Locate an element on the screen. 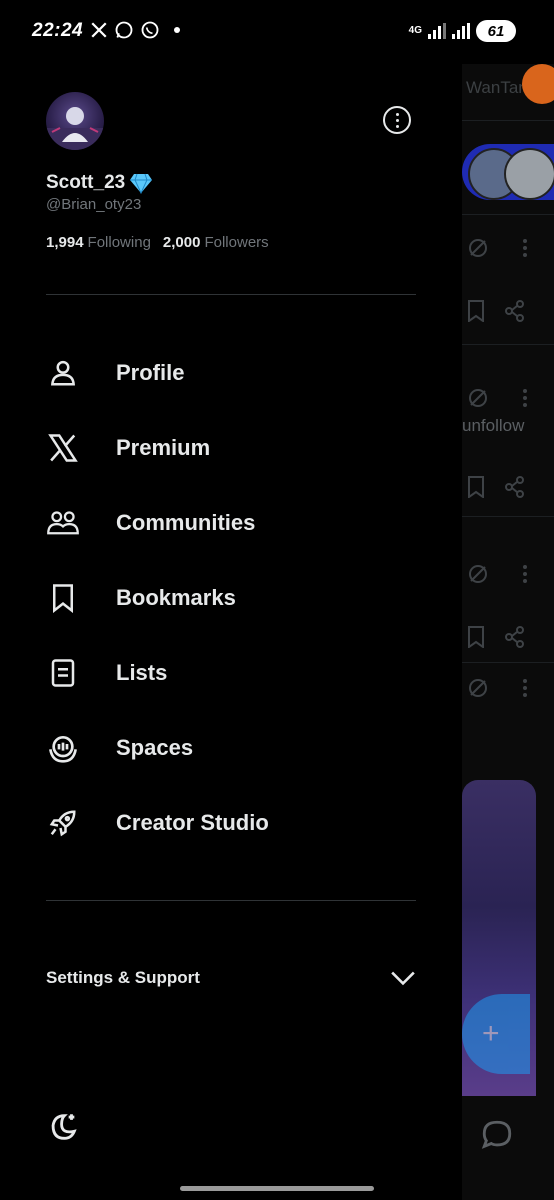 The width and height of the screenshot is (554, 1200). notification-icons is located at coordinates (135, 30).